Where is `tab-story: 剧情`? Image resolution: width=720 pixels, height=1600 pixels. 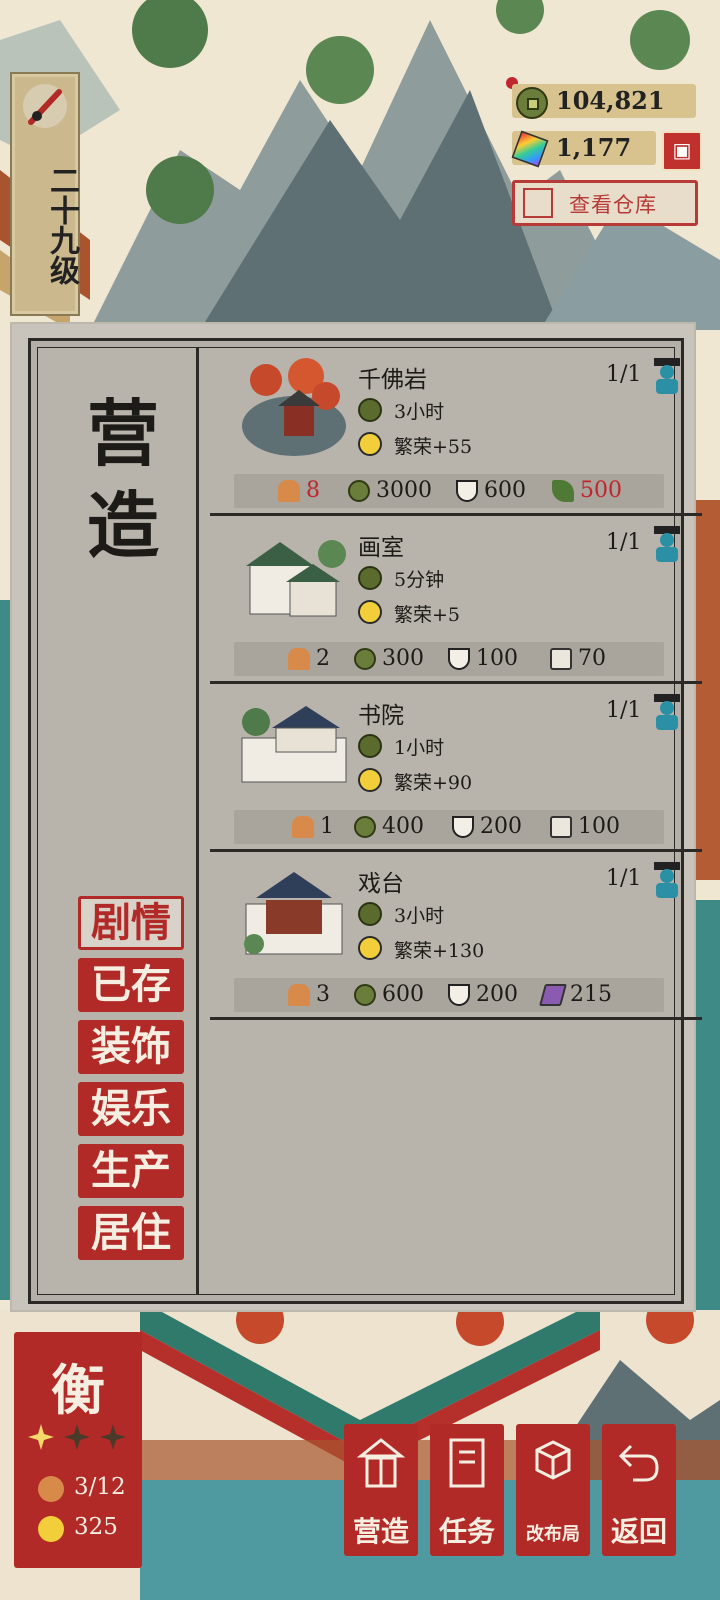
tab-story: 剧情 is located at coordinates (131, 923).